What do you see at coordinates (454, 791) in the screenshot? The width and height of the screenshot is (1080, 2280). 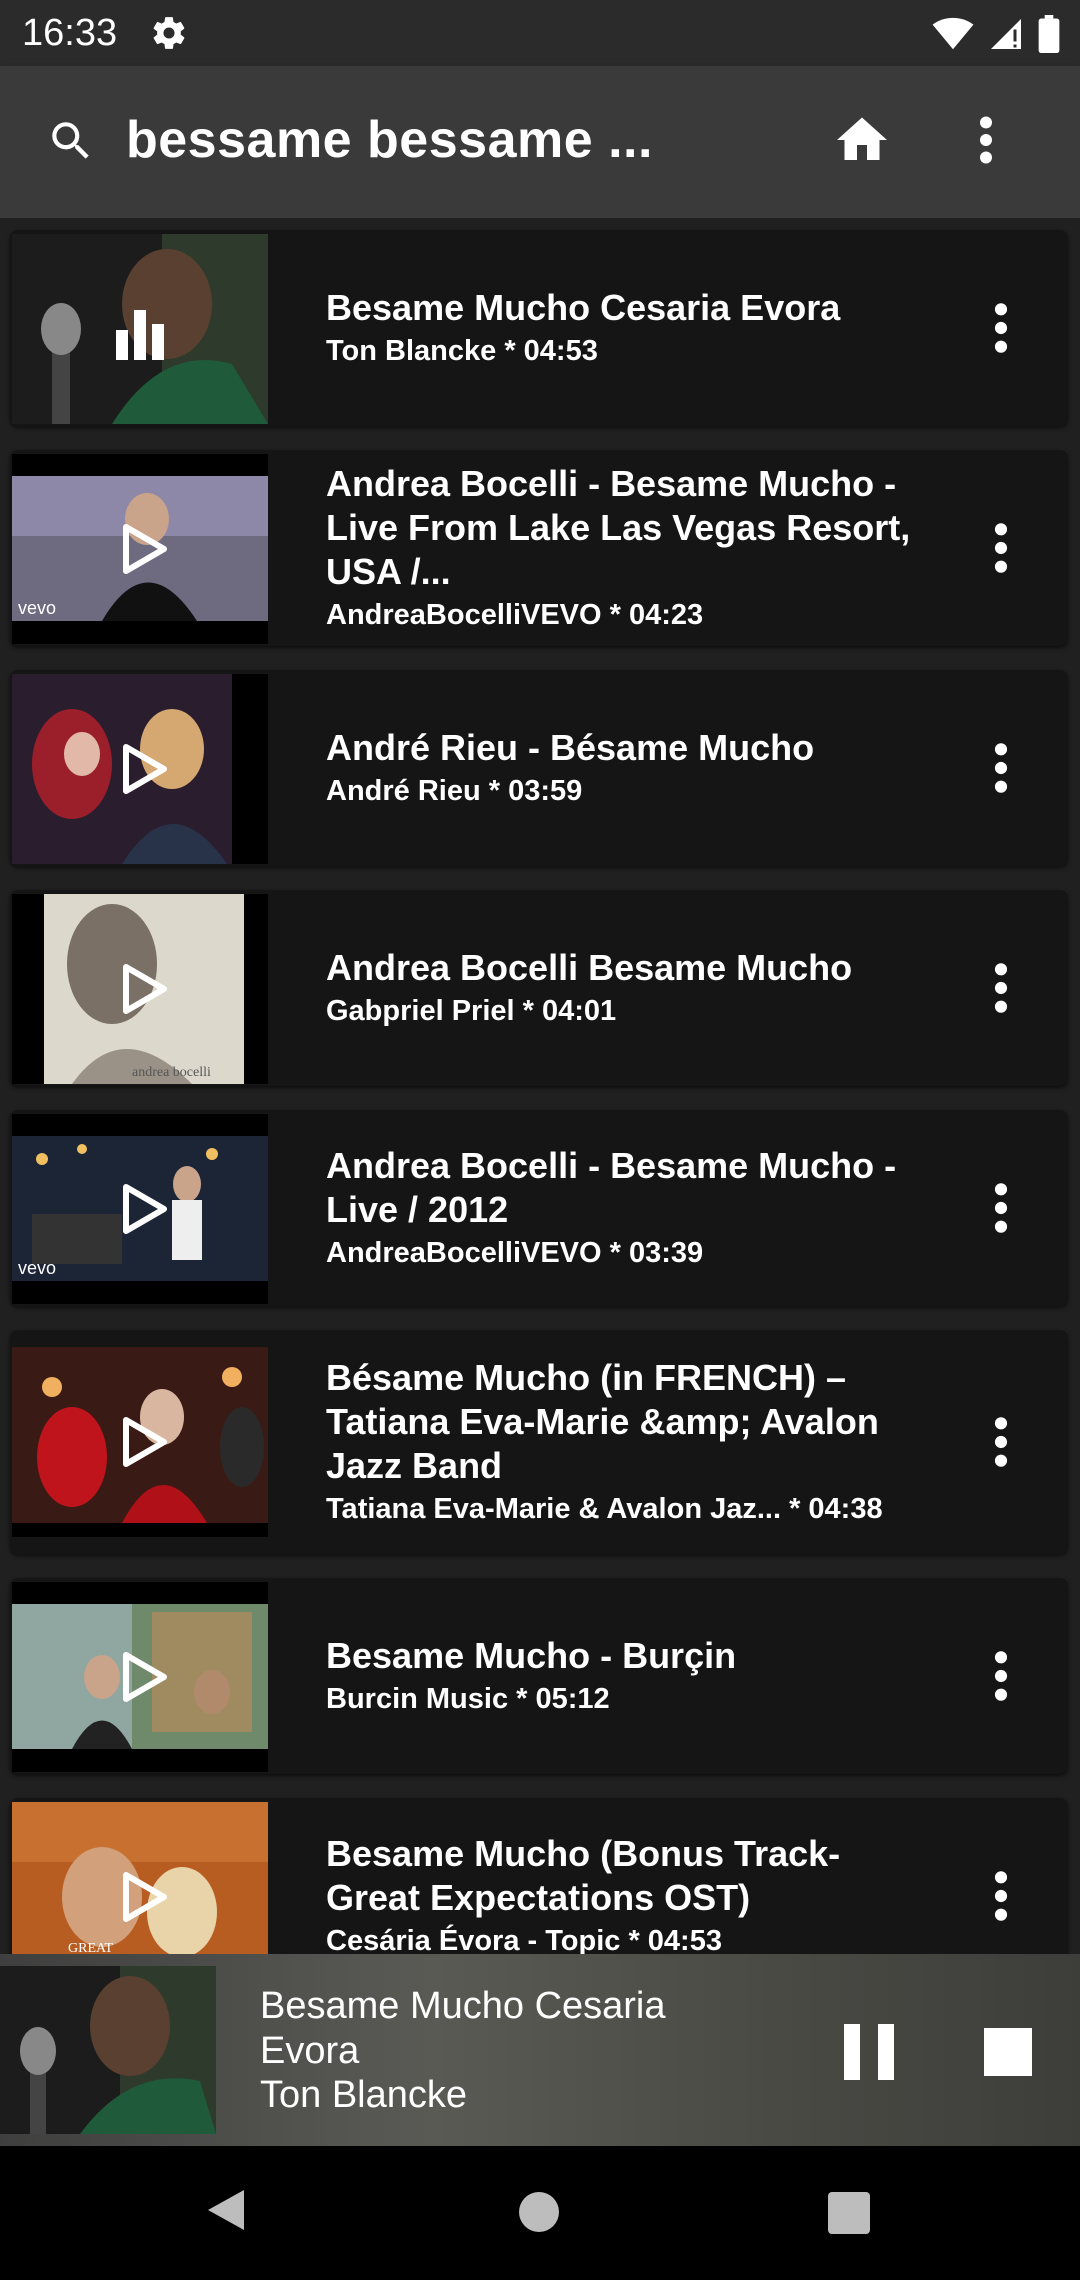 I see `result-subtitle: André Rieu * 03:59` at bounding box center [454, 791].